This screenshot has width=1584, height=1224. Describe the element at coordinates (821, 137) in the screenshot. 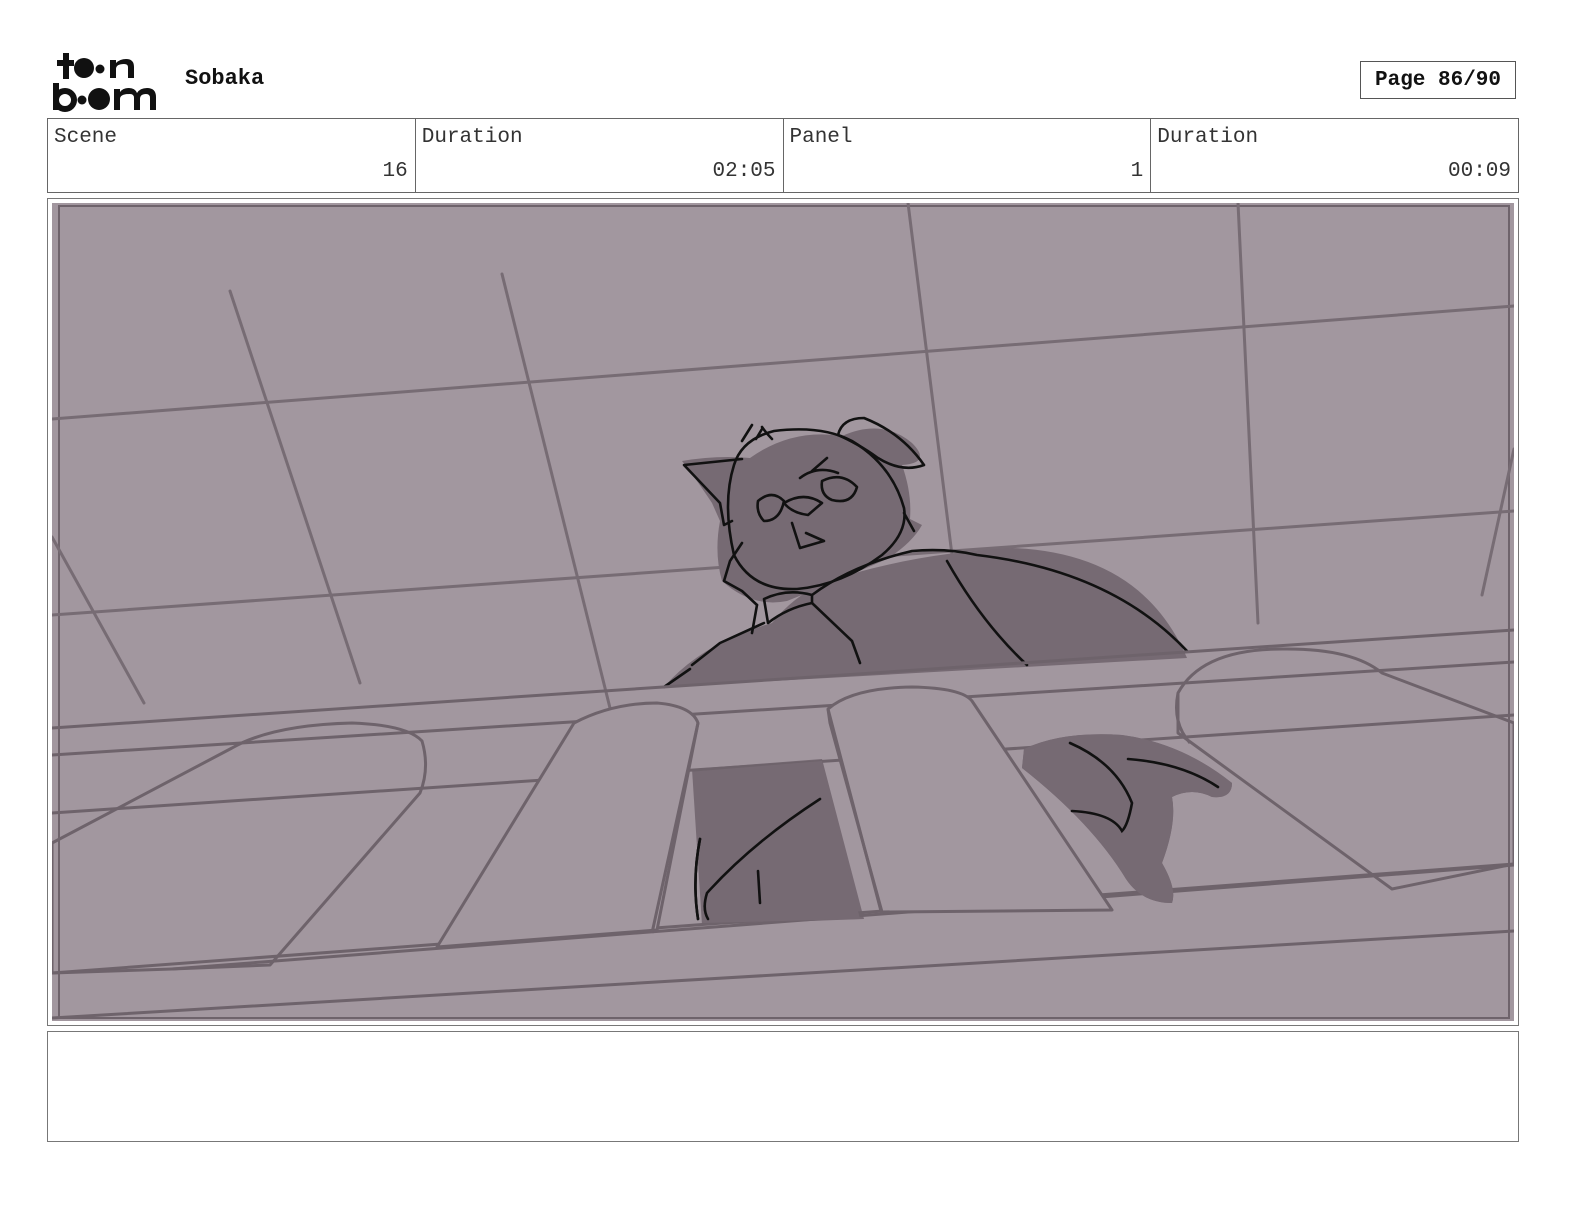

I see `panel-label: Panel` at that location.